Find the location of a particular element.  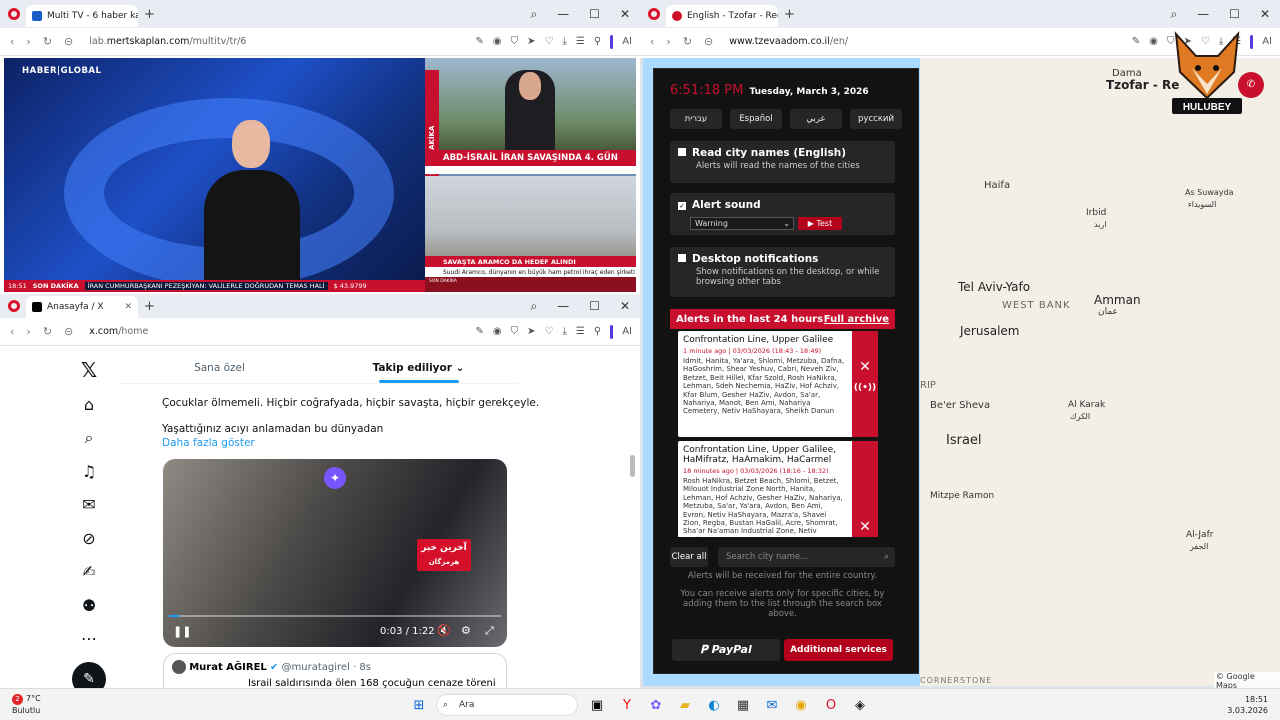

chrome-icon: ◉ is located at coordinates (801, 706).